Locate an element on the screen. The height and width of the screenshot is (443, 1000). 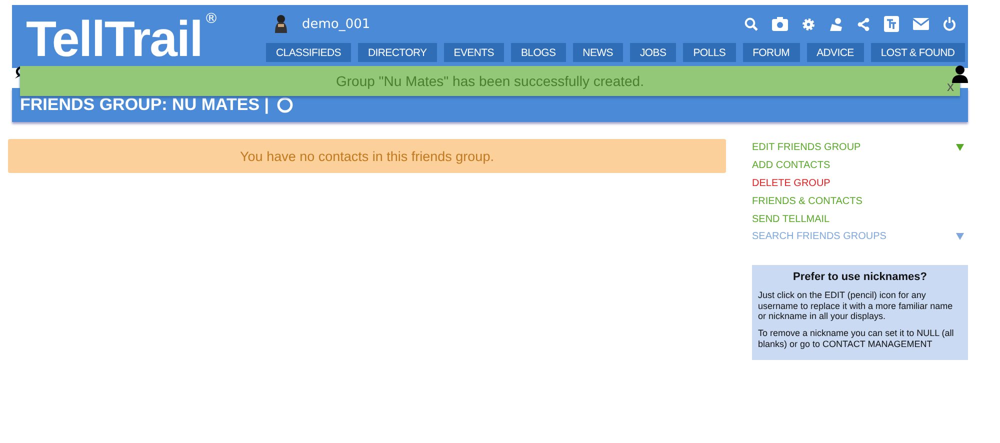
nav-tab: FORUM is located at coordinates (771, 52).